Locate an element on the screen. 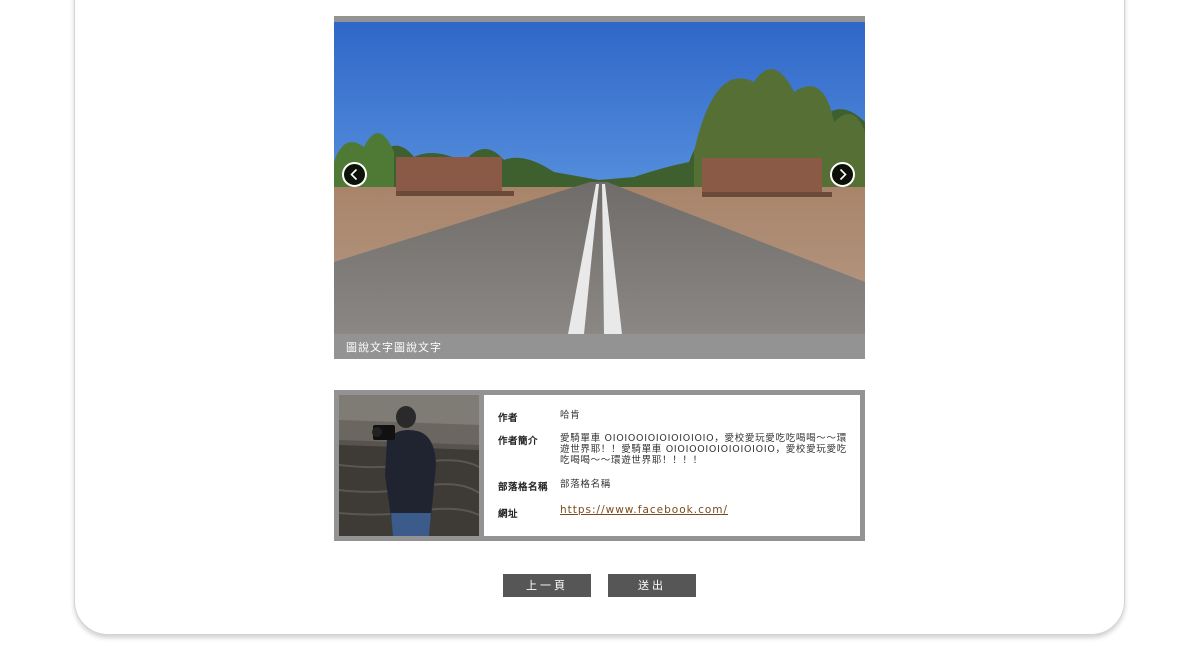 The image size is (1200, 658). blog-name: 部落格名稱 is located at coordinates (586, 484).